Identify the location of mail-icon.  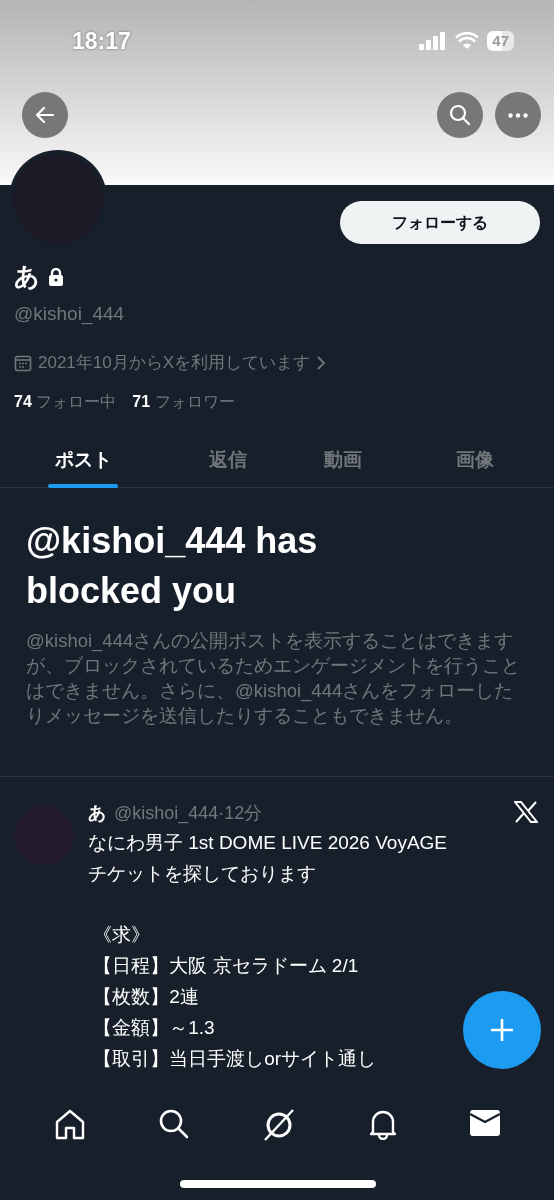
(485, 1122).